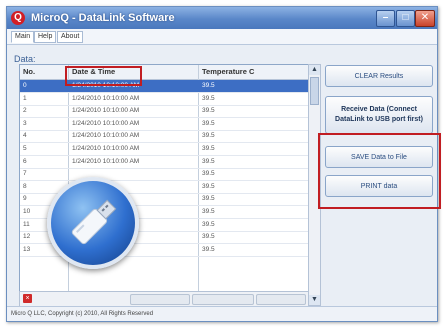 This screenshot has height=328, width=446. Describe the element at coordinates (379, 171) in the screenshot. I see `highlight-save-print-buttons` at that location.